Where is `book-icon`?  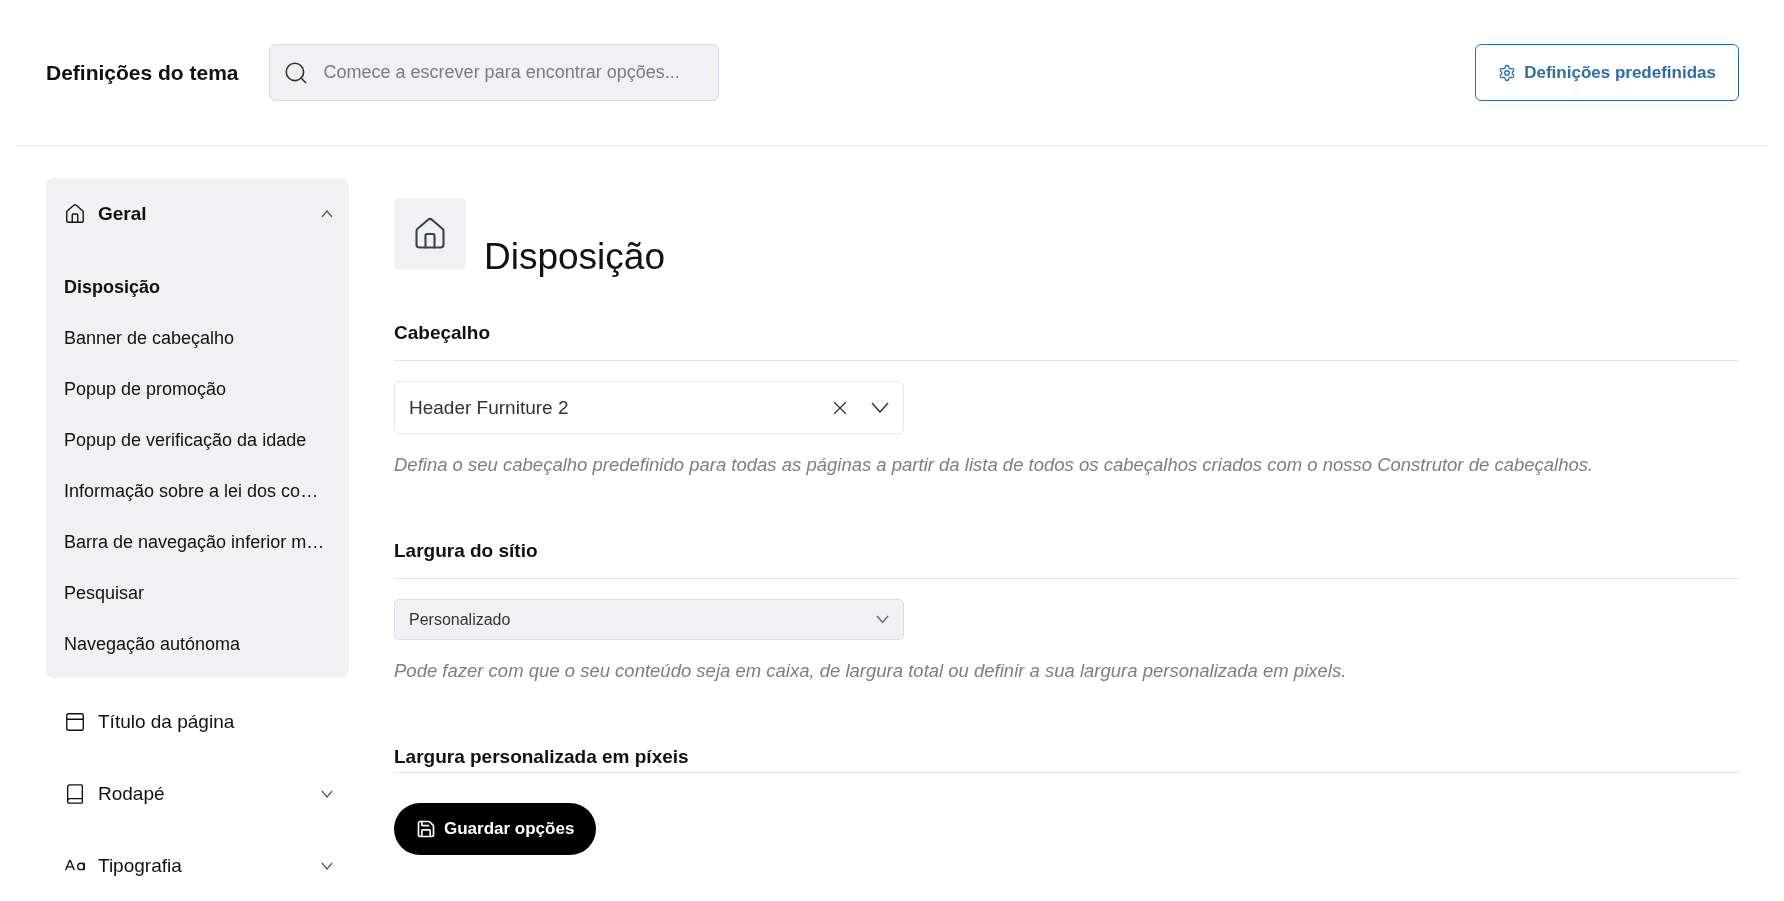 book-icon is located at coordinates (75, 794).